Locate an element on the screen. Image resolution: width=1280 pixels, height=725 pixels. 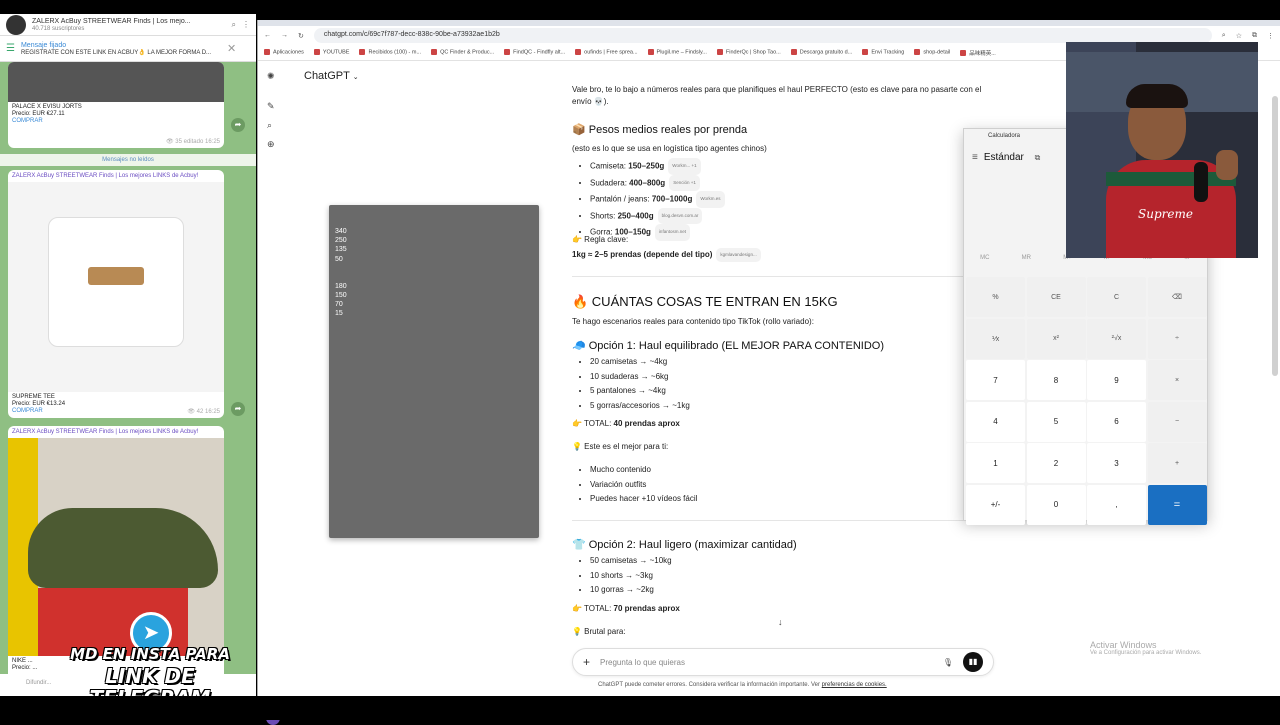
bookmark: shop-detail is located at coordinates (932, 52).